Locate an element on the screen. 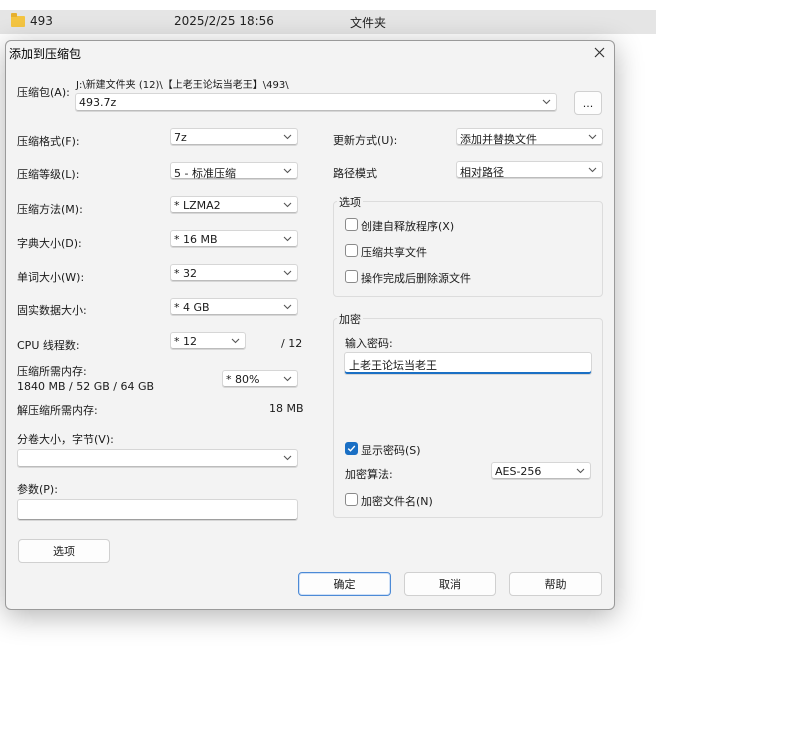 The image size is (800, 756). update-label: 更新方式(U): is located at coordinates (365, 140).